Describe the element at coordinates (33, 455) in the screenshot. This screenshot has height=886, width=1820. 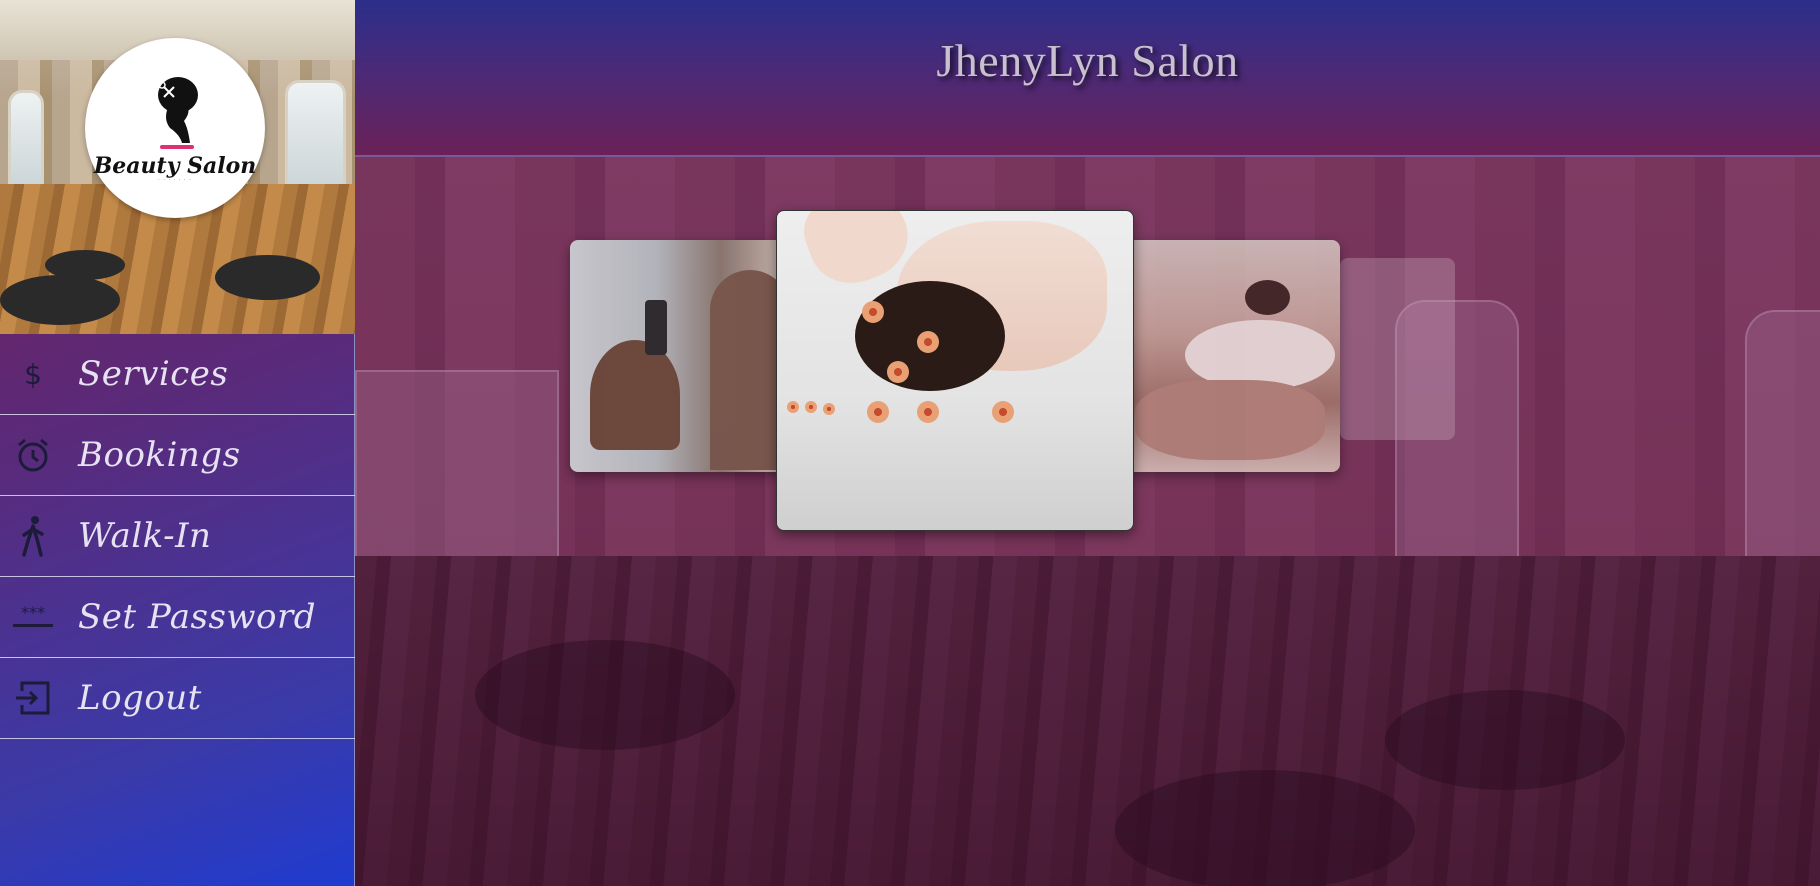
I see `alarm-clock-icon` at that location.